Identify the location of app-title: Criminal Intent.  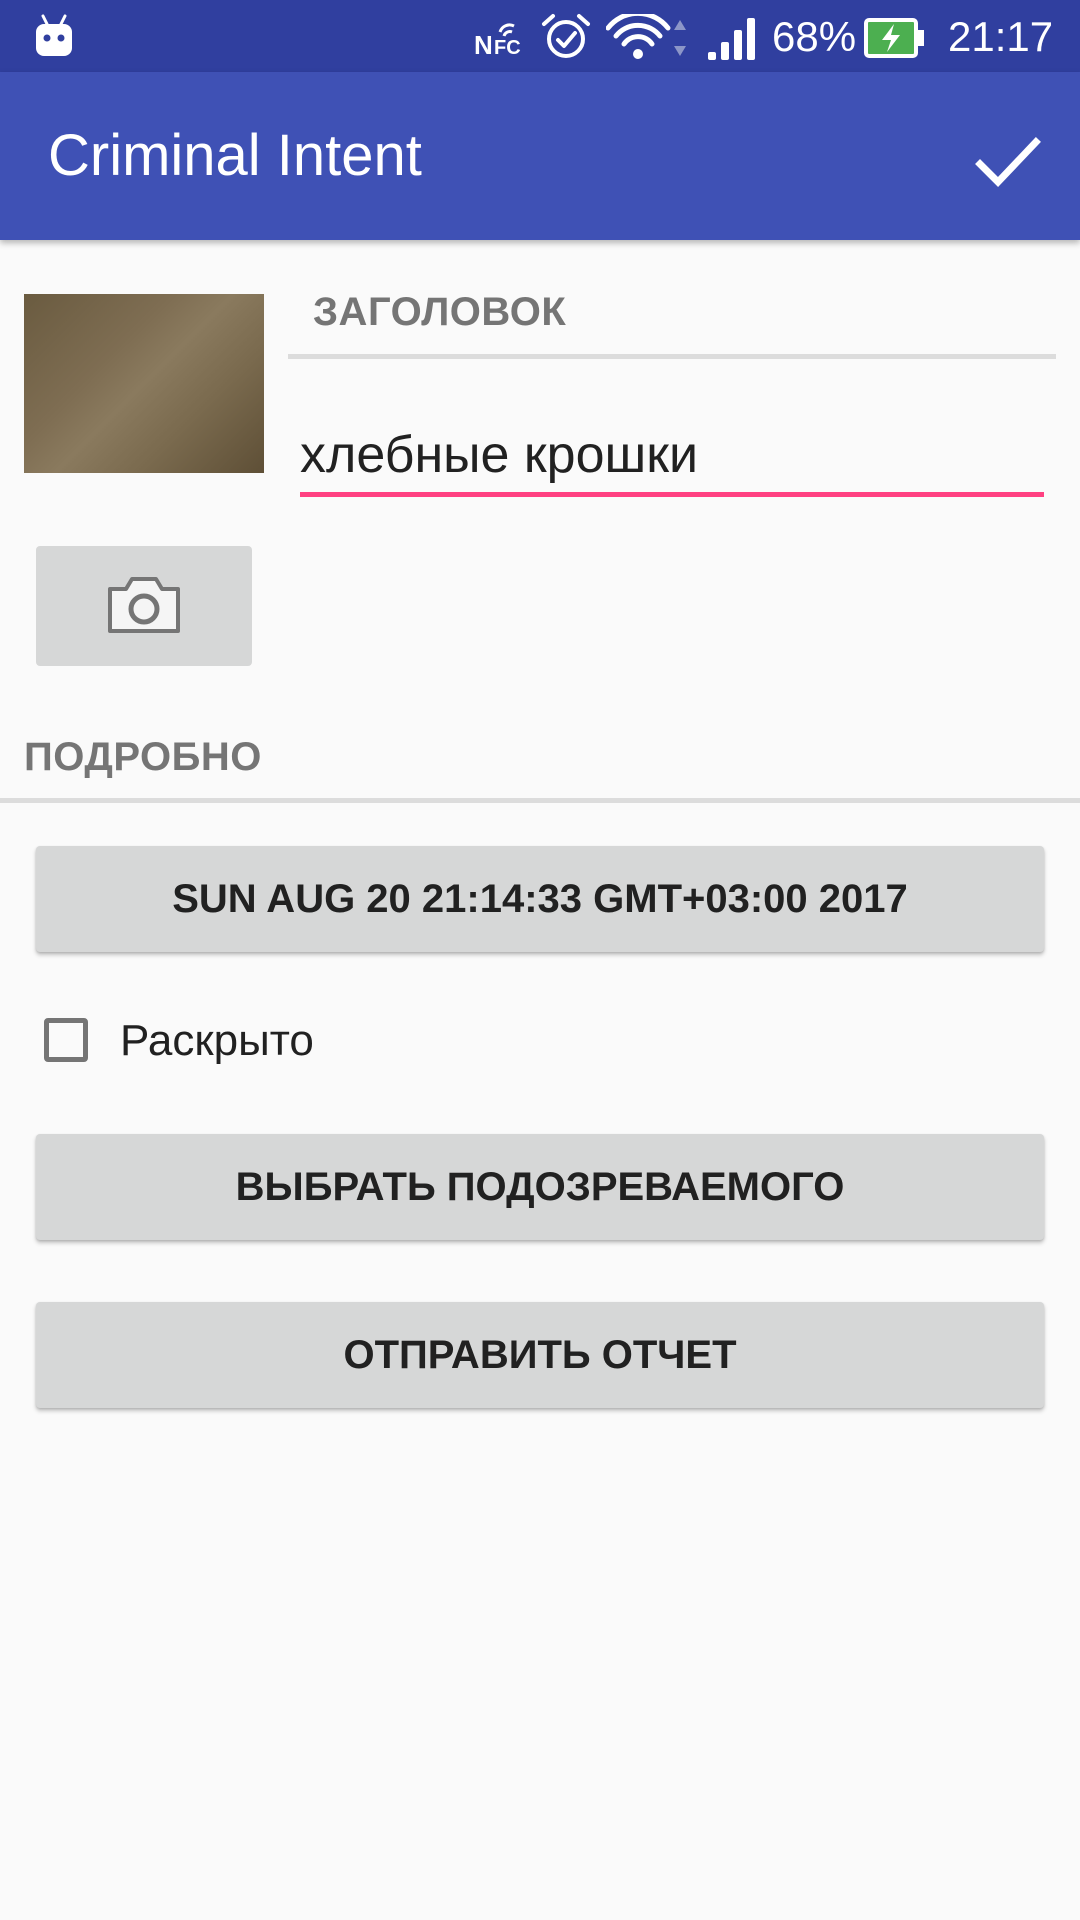
(235, 155).